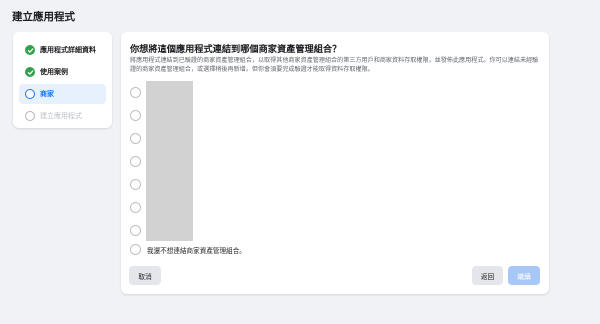 The image size is (600, 324). I want to click on cancel-button: 取消, so click(145, 275).